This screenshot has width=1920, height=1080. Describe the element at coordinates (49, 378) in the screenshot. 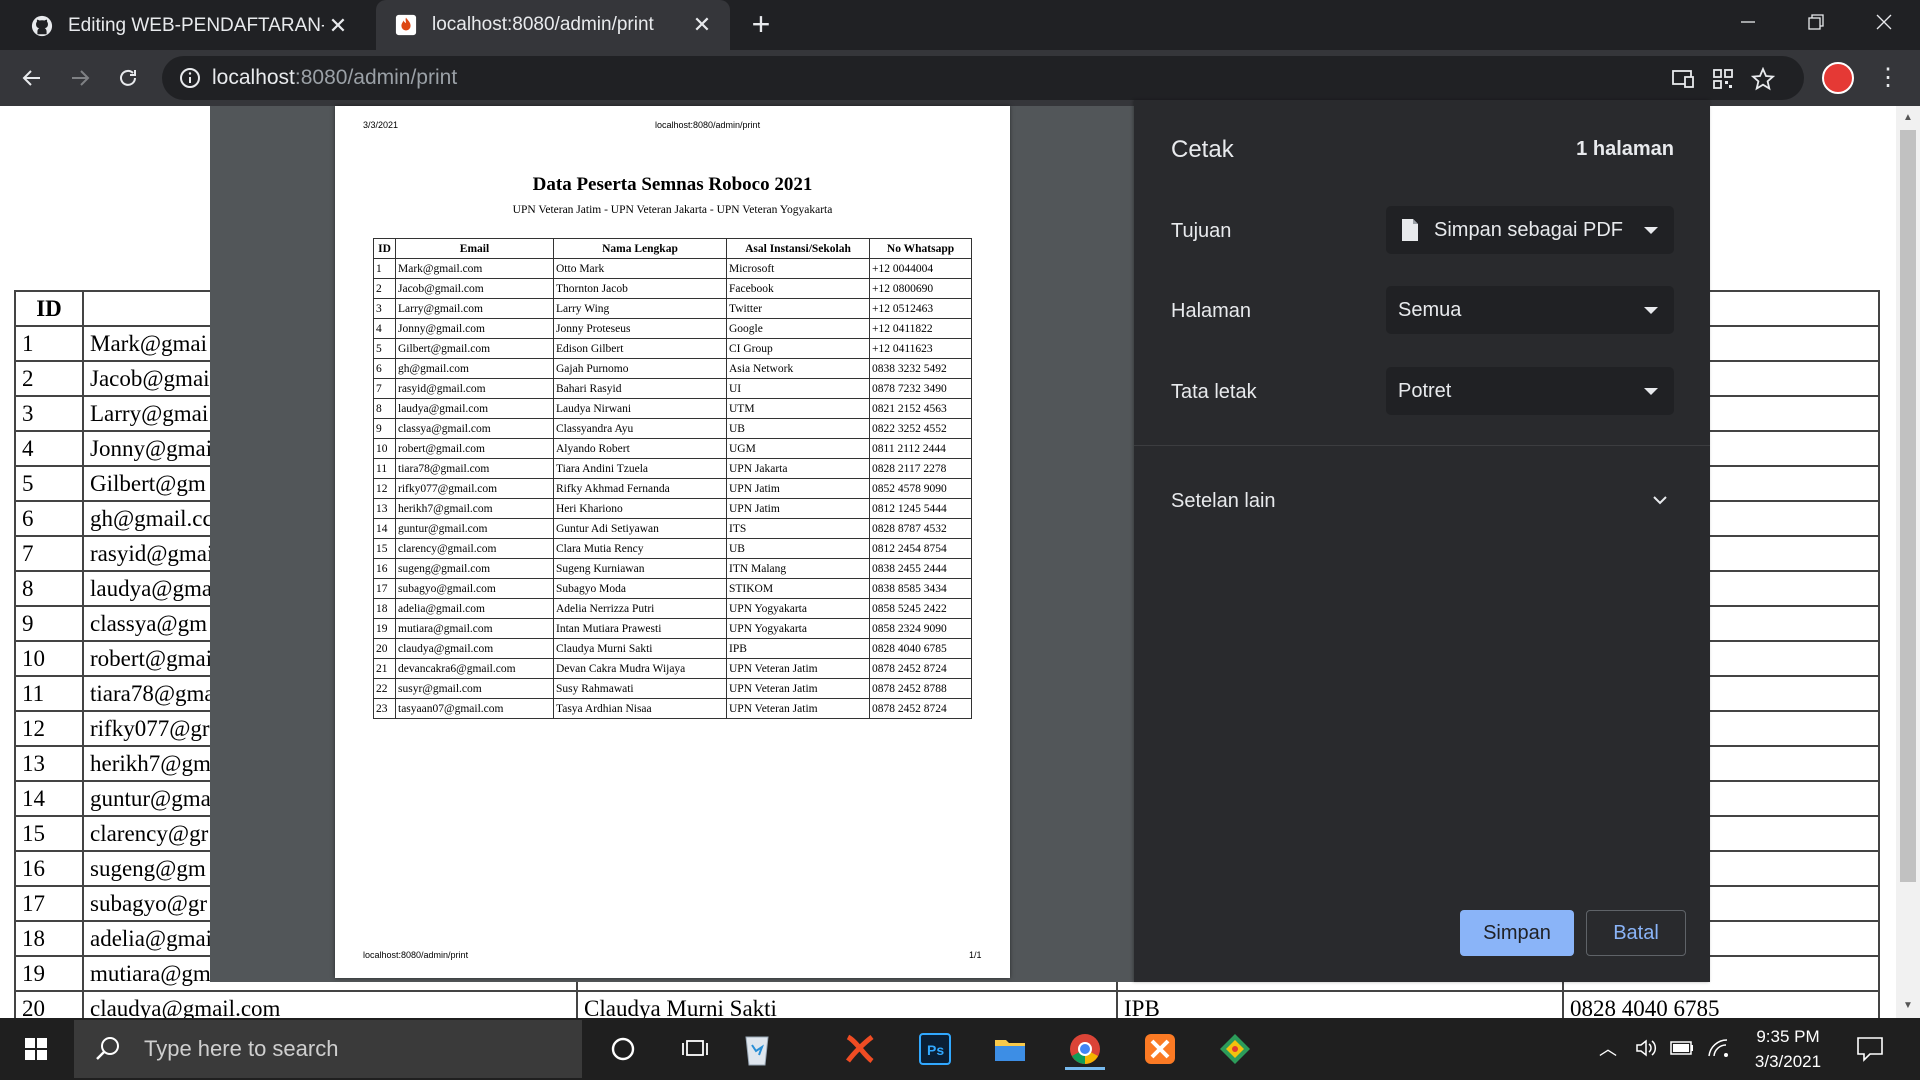

I see `cell-id: 2` at that location.